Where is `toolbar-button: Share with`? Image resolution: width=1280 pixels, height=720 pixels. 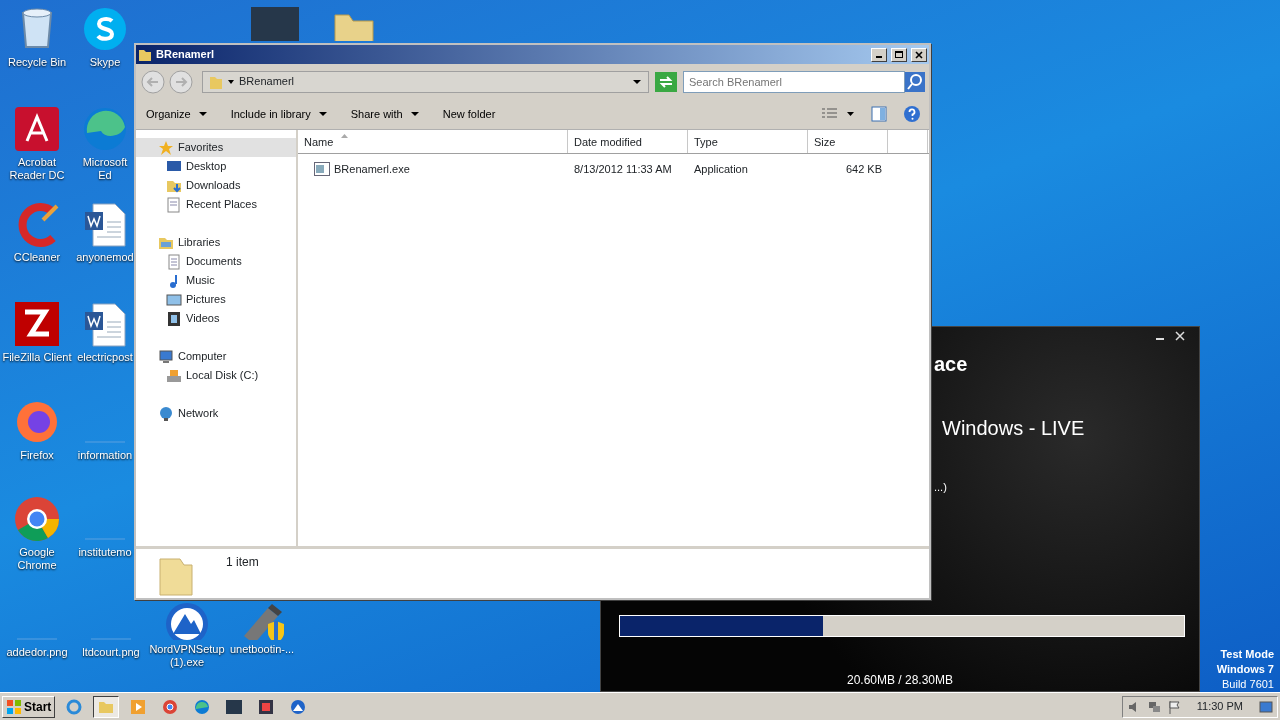
toolbar-button: Share with is located at coordinates (384, 114).